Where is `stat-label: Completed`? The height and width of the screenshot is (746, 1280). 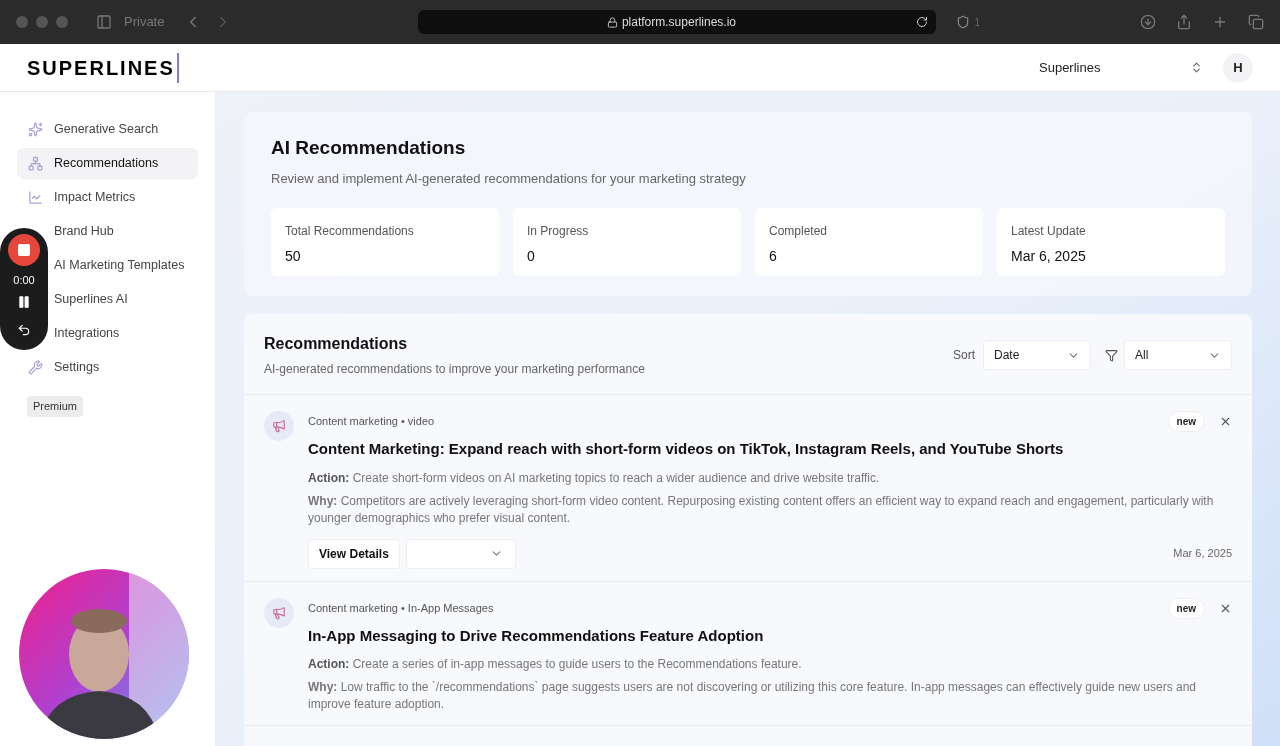
stat-label: Completed is located at coordinates (799, 231).